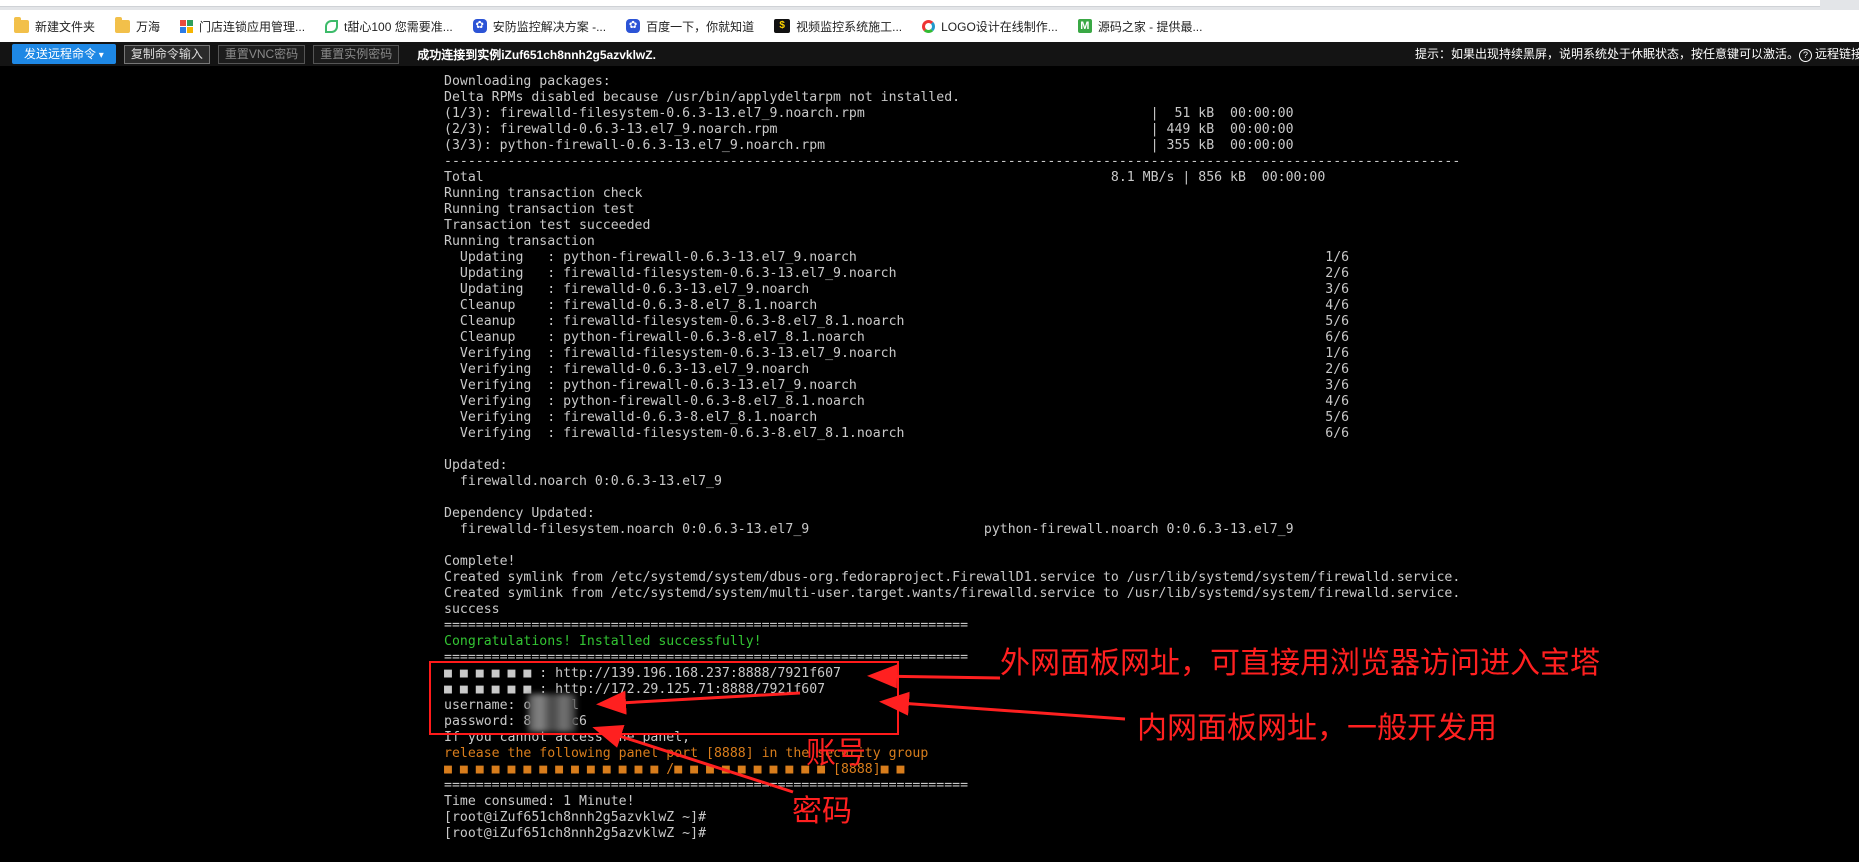 This screenshot has width=1859, height=862. Describe the element at coordinates (1317, 728) in the screenshot. I see `annotation-inner-panel: 内网面板网址，一般开发用` at that location.